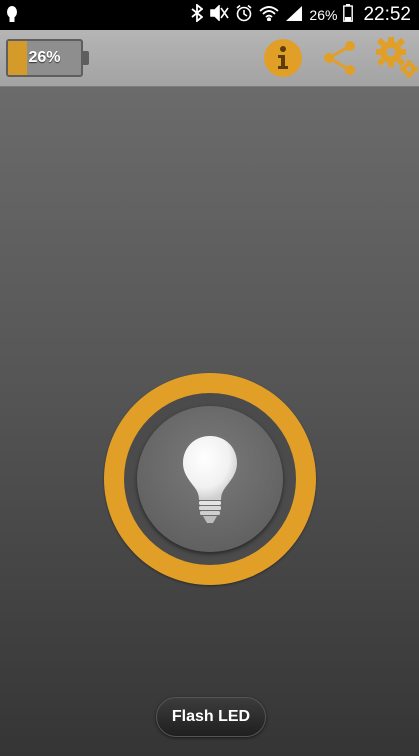 The height and width of the screenshot is (756, 419). I want to click on bluetooth-icon, so click(197, 14).